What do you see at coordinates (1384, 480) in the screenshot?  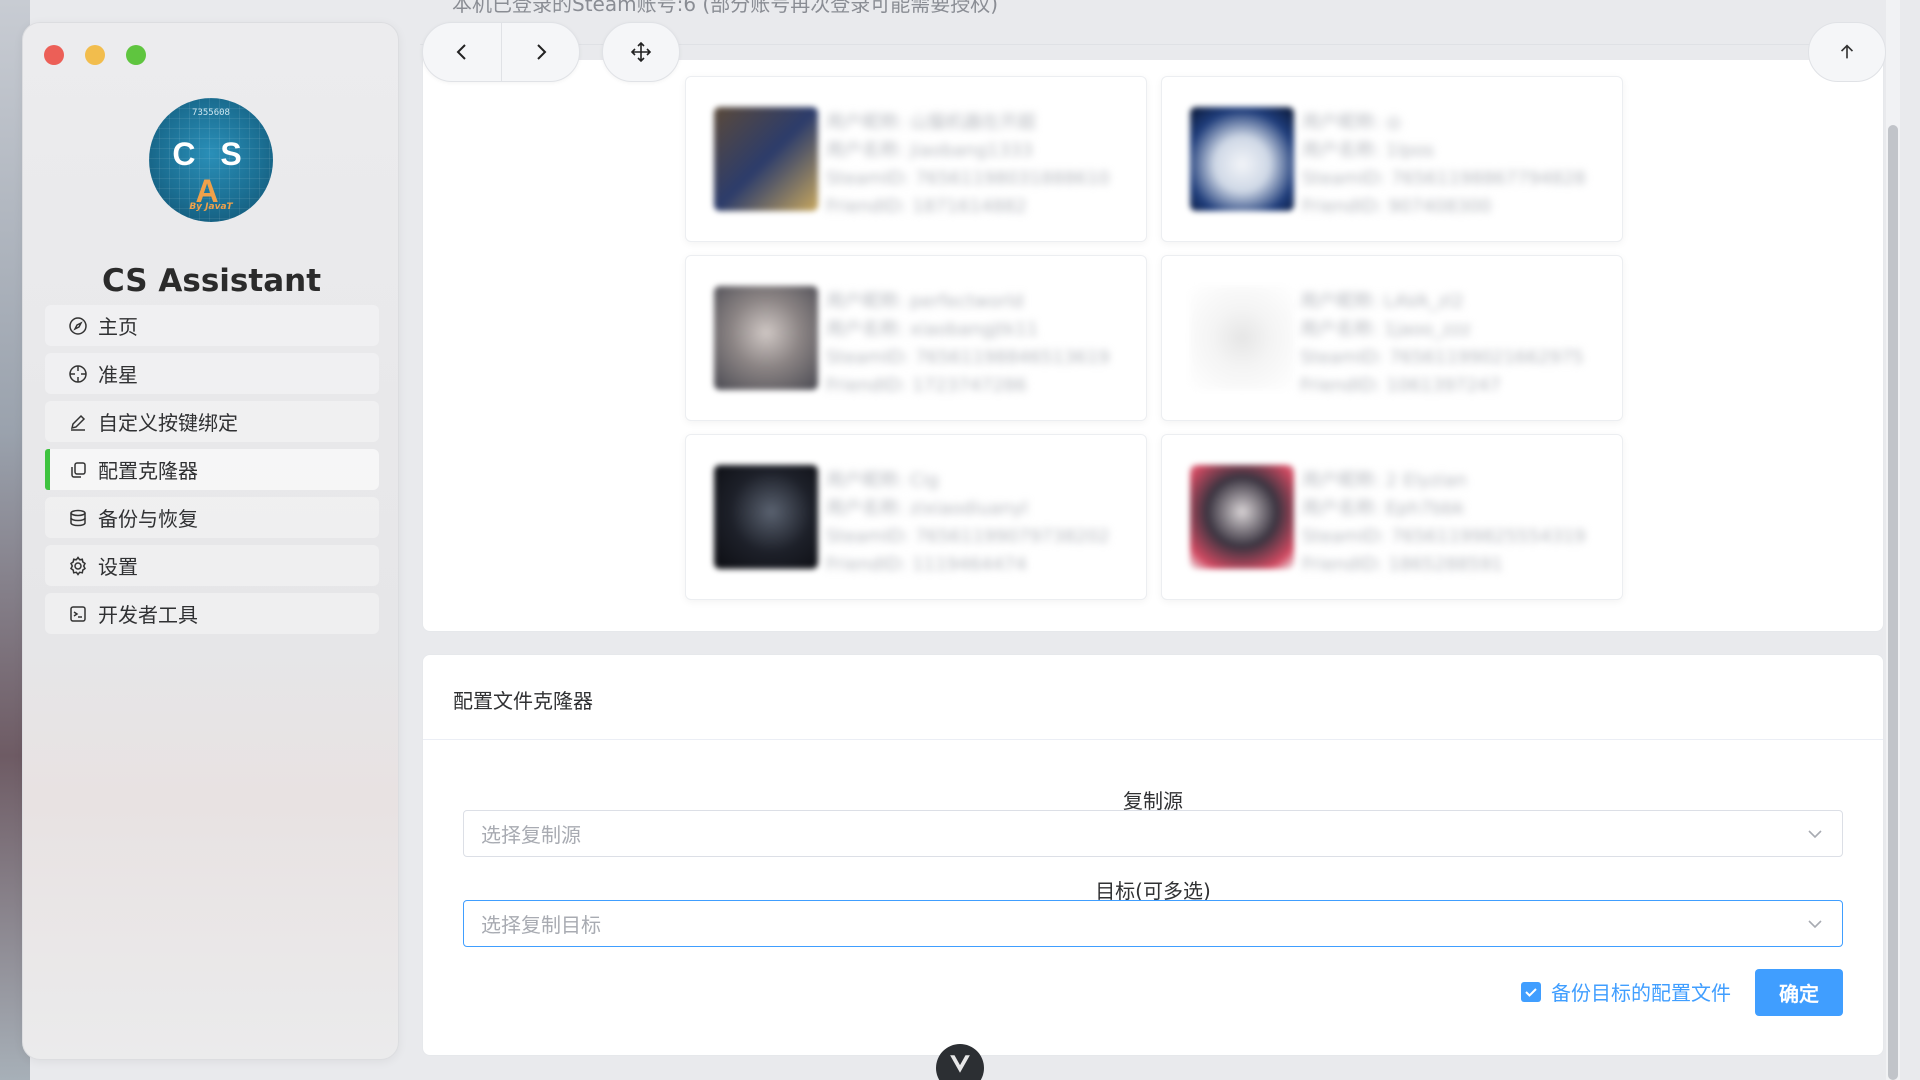 I see `account-nickname: 用户昵称: 2 Elyzian` at bounding box center [1384, 480].